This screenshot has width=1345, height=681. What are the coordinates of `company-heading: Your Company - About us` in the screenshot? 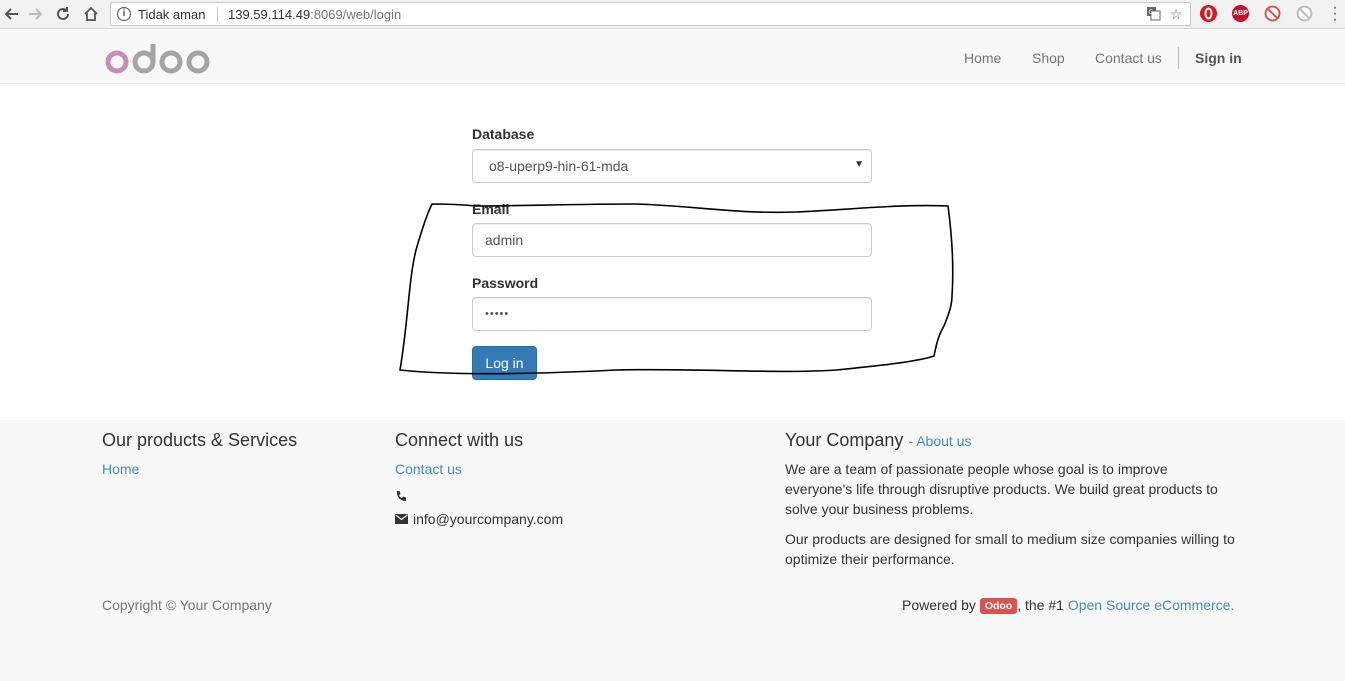 It's located at (878, 440).